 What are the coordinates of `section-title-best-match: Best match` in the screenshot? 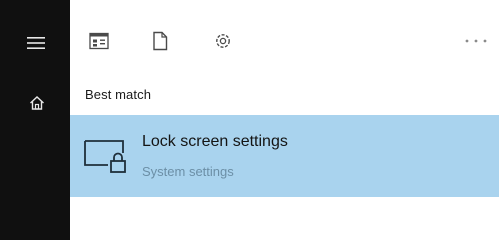 It's located at (118, 94).